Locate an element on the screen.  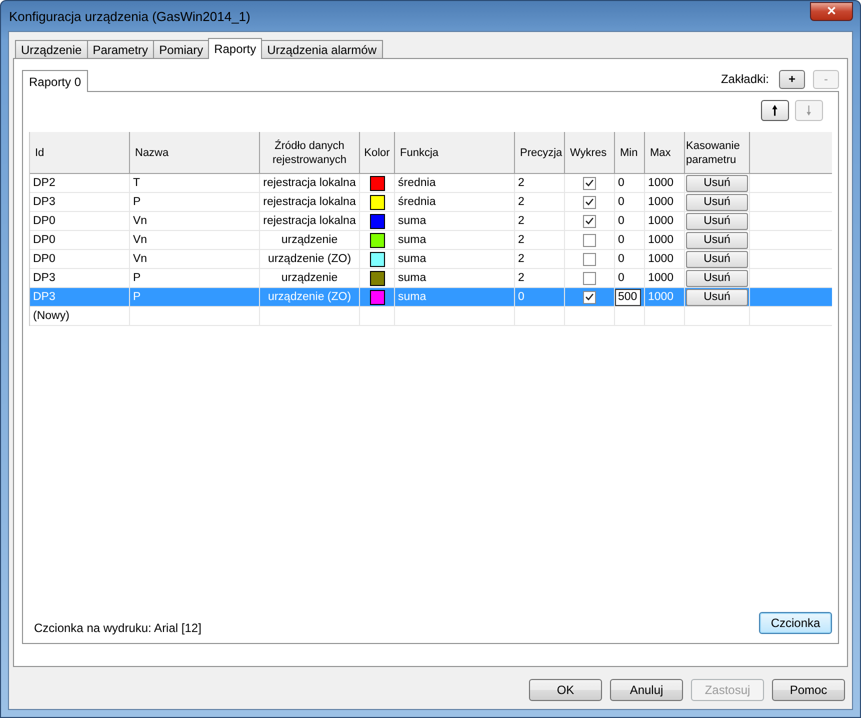
column-header: Max is located at coordinates (665, 152).